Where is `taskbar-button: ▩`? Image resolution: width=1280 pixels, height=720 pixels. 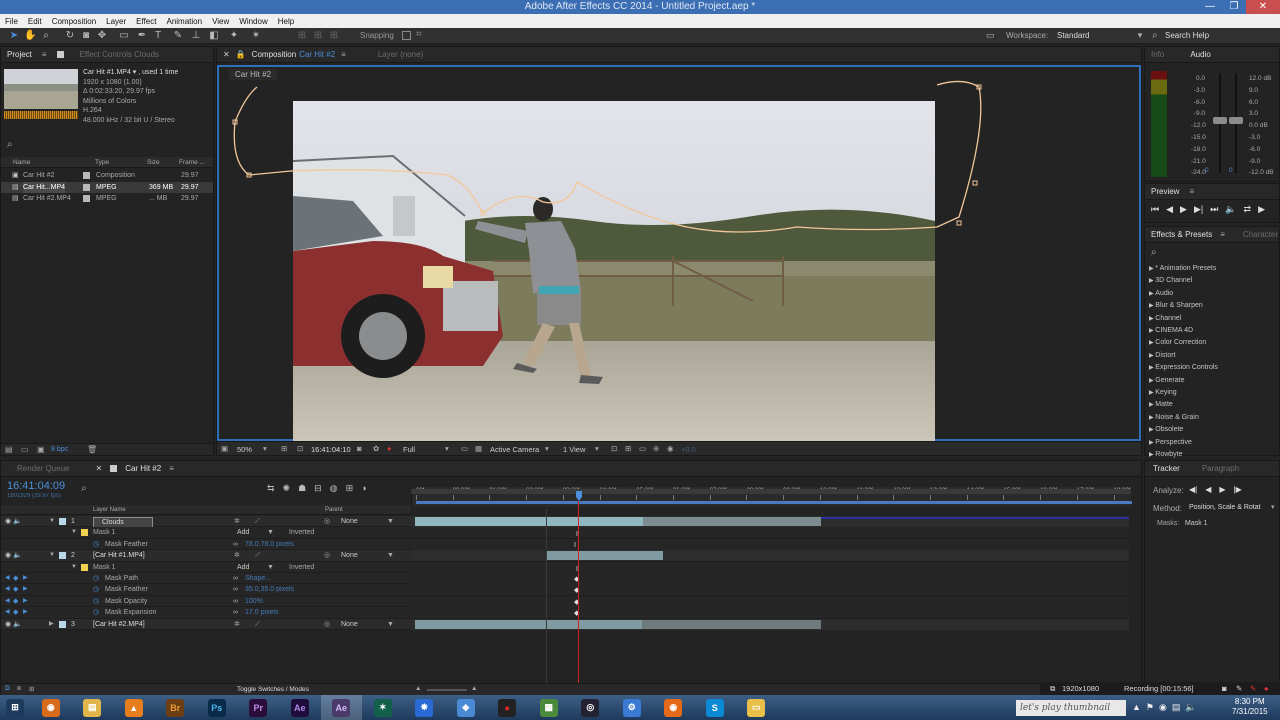
taskbar-button: ▩ is located at coordinates (549, 707).